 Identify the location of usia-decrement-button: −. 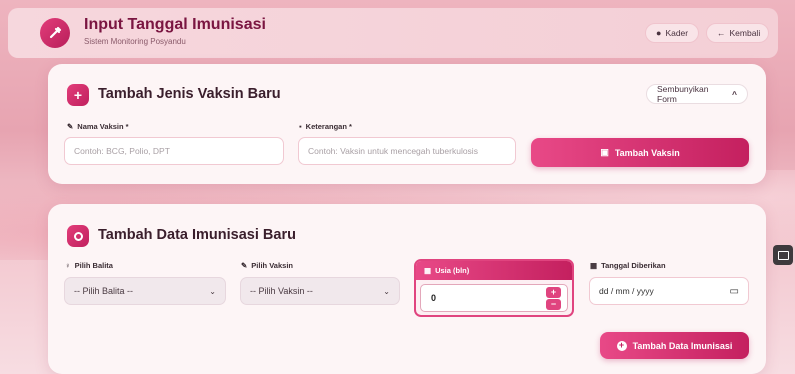
(553, 304).